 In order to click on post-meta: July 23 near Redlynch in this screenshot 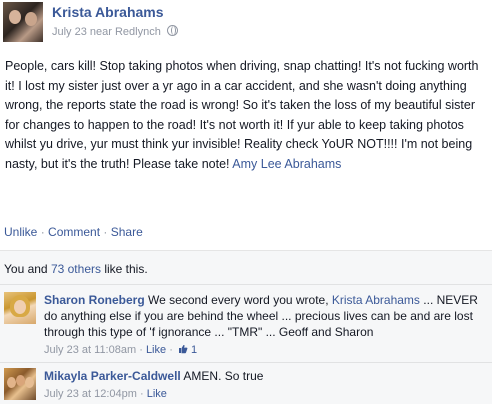, I will do `click(115, 31)`.